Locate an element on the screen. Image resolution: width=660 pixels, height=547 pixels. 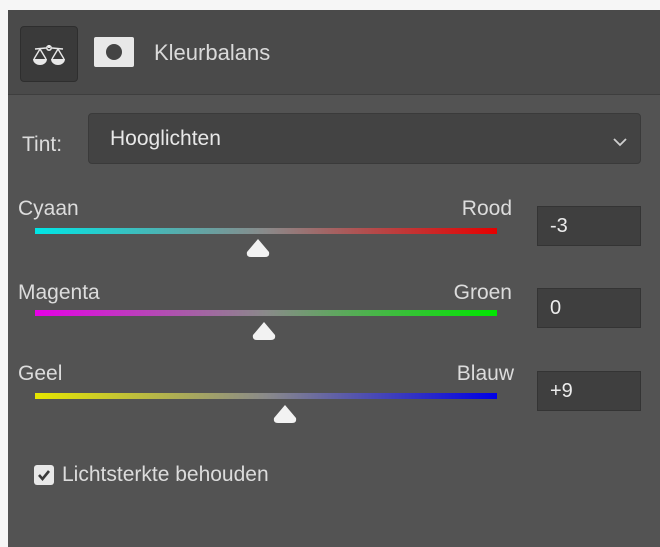
tone-label: Tint: is located at coordinates (42, 144).